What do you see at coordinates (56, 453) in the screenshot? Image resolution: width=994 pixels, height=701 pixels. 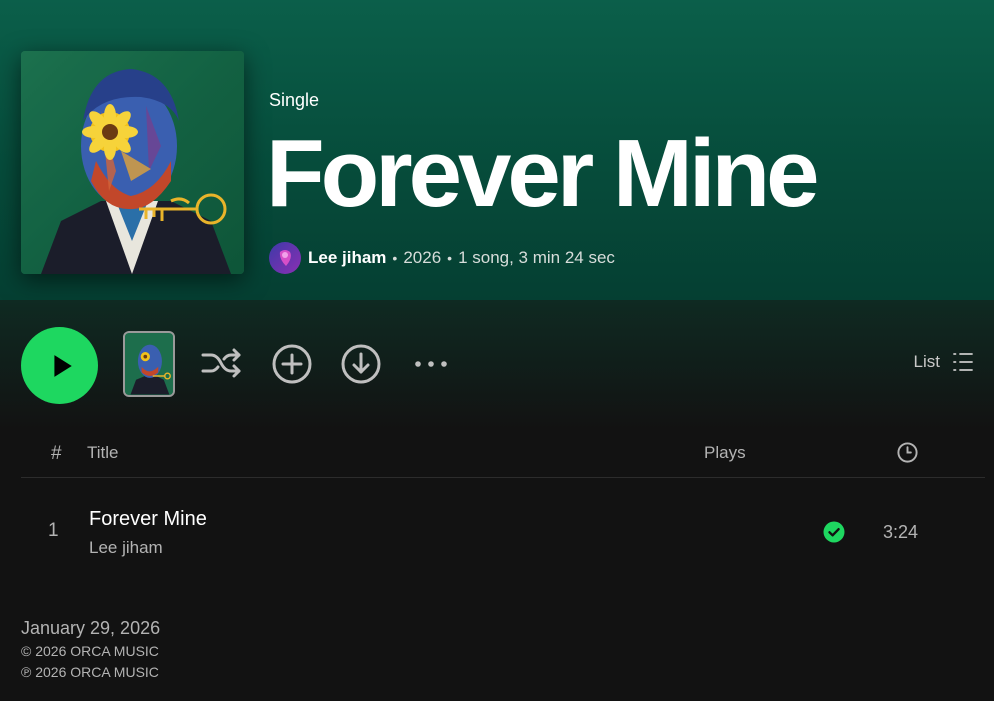 I see `column-number: #` at bounding box center [56, 453].